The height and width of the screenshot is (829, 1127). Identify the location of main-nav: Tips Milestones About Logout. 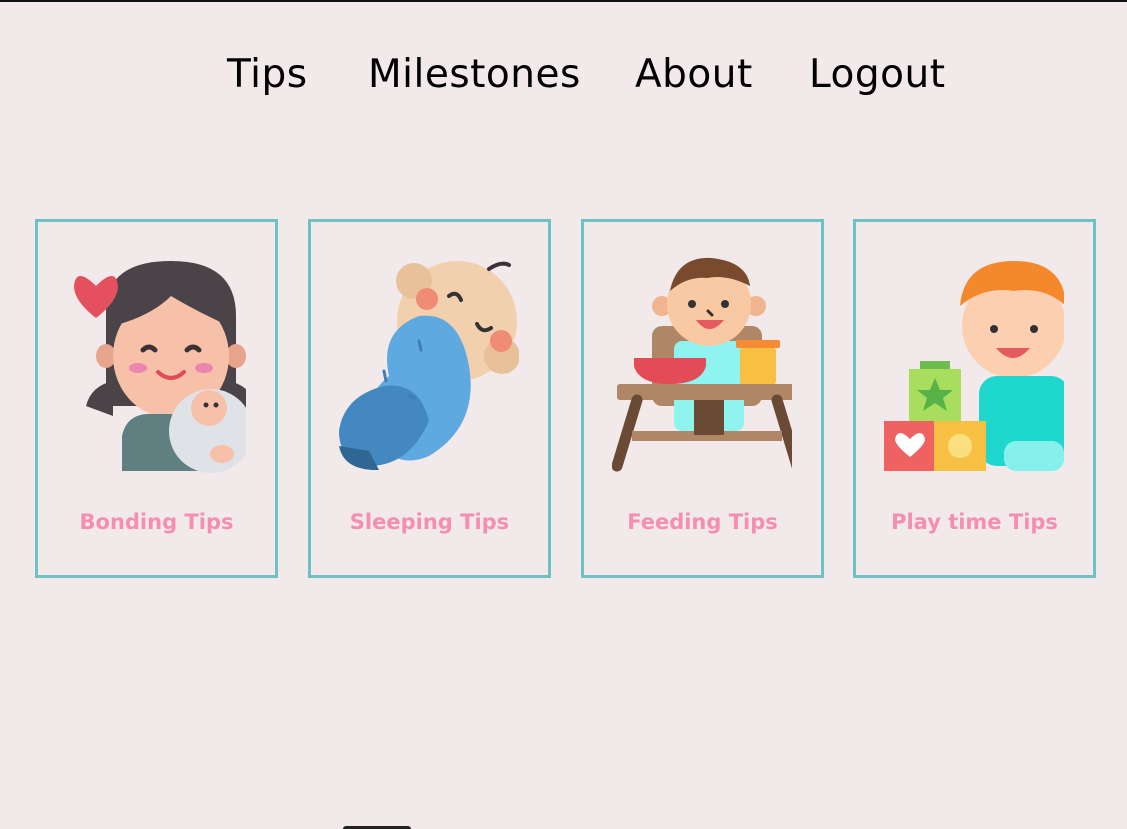
(563, 75).